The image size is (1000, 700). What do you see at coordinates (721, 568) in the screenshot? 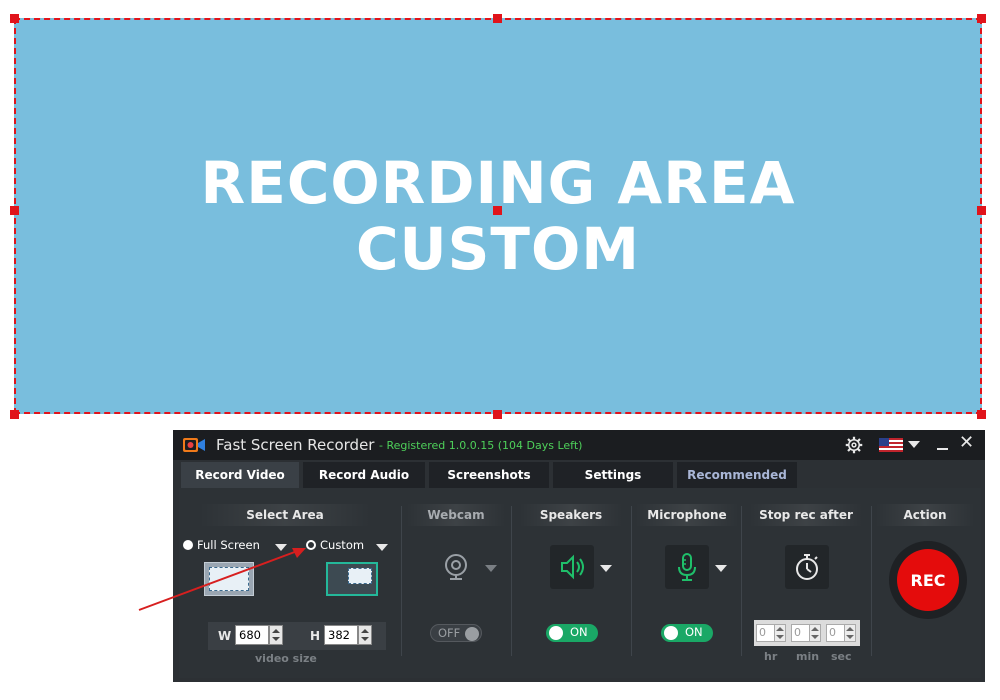
I see `microphone-dropdown-icon` at bounding box center [721, 568].